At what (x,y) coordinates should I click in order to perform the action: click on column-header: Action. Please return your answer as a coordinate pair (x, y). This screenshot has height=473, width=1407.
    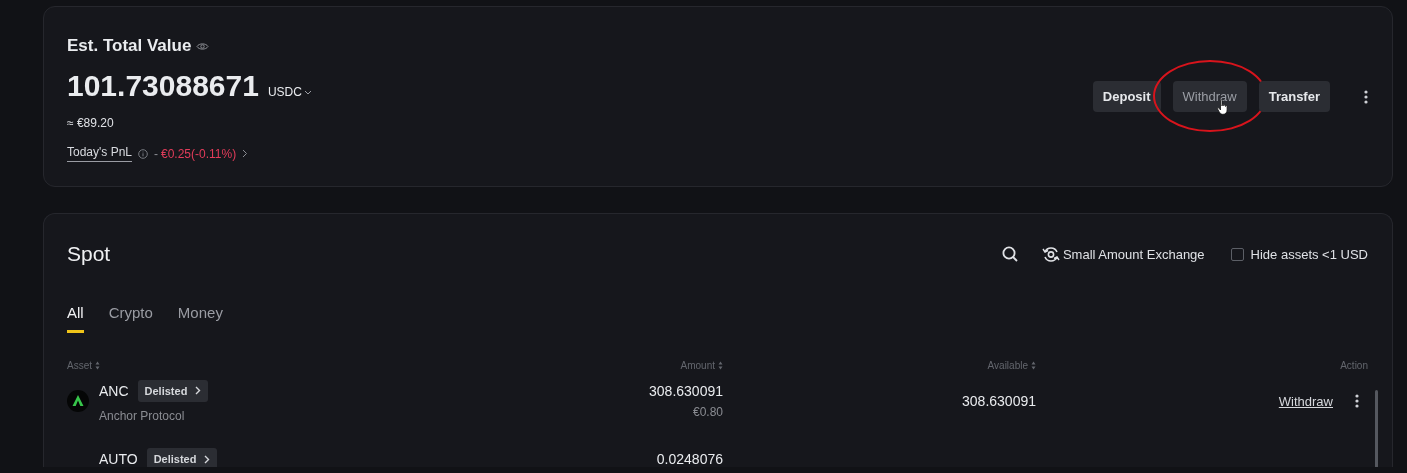
    Looking at the image, I should click on (1354, 365).